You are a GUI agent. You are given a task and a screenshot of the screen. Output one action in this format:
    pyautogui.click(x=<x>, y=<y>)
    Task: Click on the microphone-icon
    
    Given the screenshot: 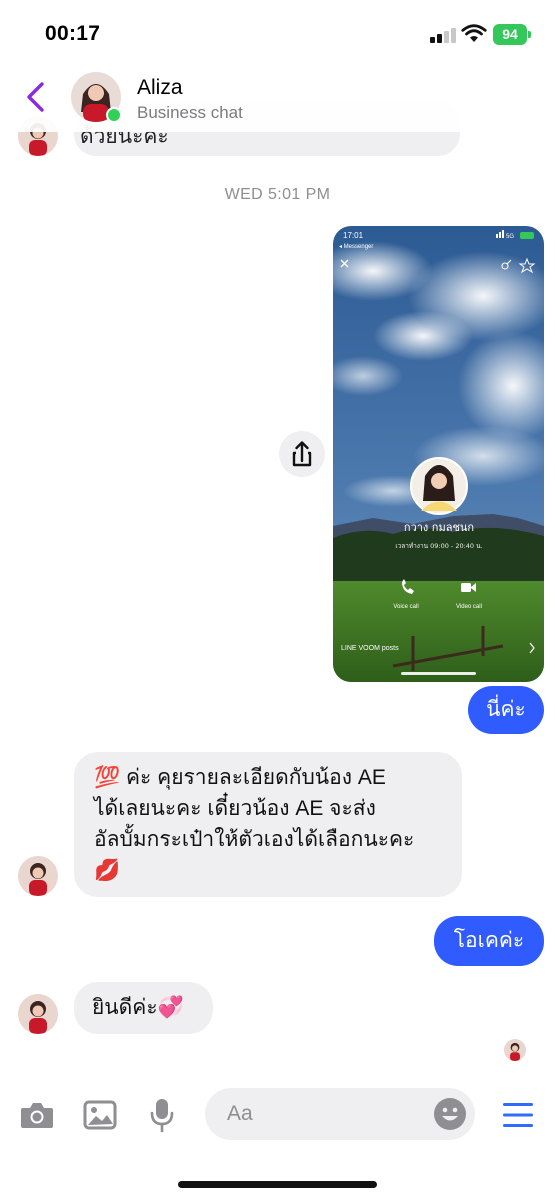 What is the action you would take?
    pyautogui.click(x=162, y=1115)
    